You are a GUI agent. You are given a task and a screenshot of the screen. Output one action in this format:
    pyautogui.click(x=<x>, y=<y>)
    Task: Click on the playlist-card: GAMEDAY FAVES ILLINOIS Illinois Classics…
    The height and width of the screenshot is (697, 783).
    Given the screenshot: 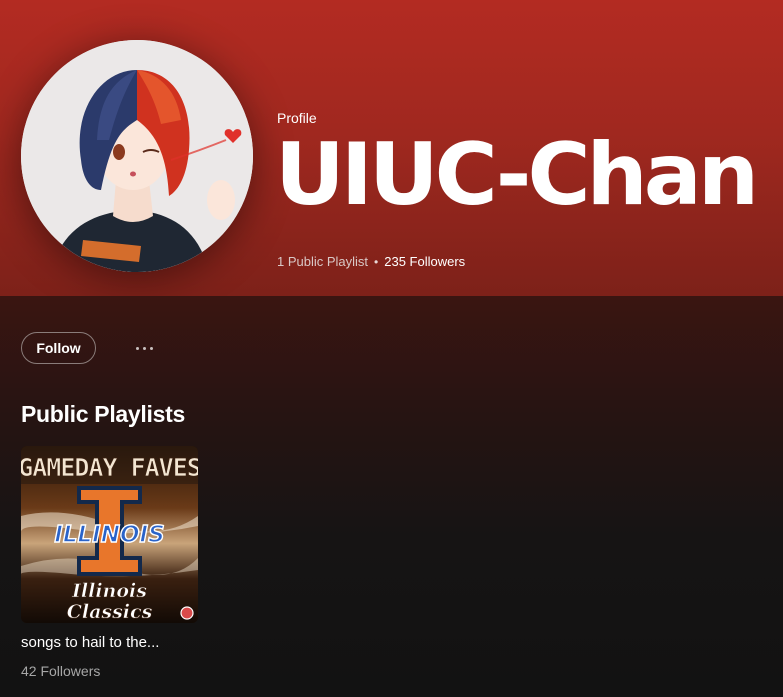 What is the action you would take?
    pyautogui.click(x=109, y=566)
    